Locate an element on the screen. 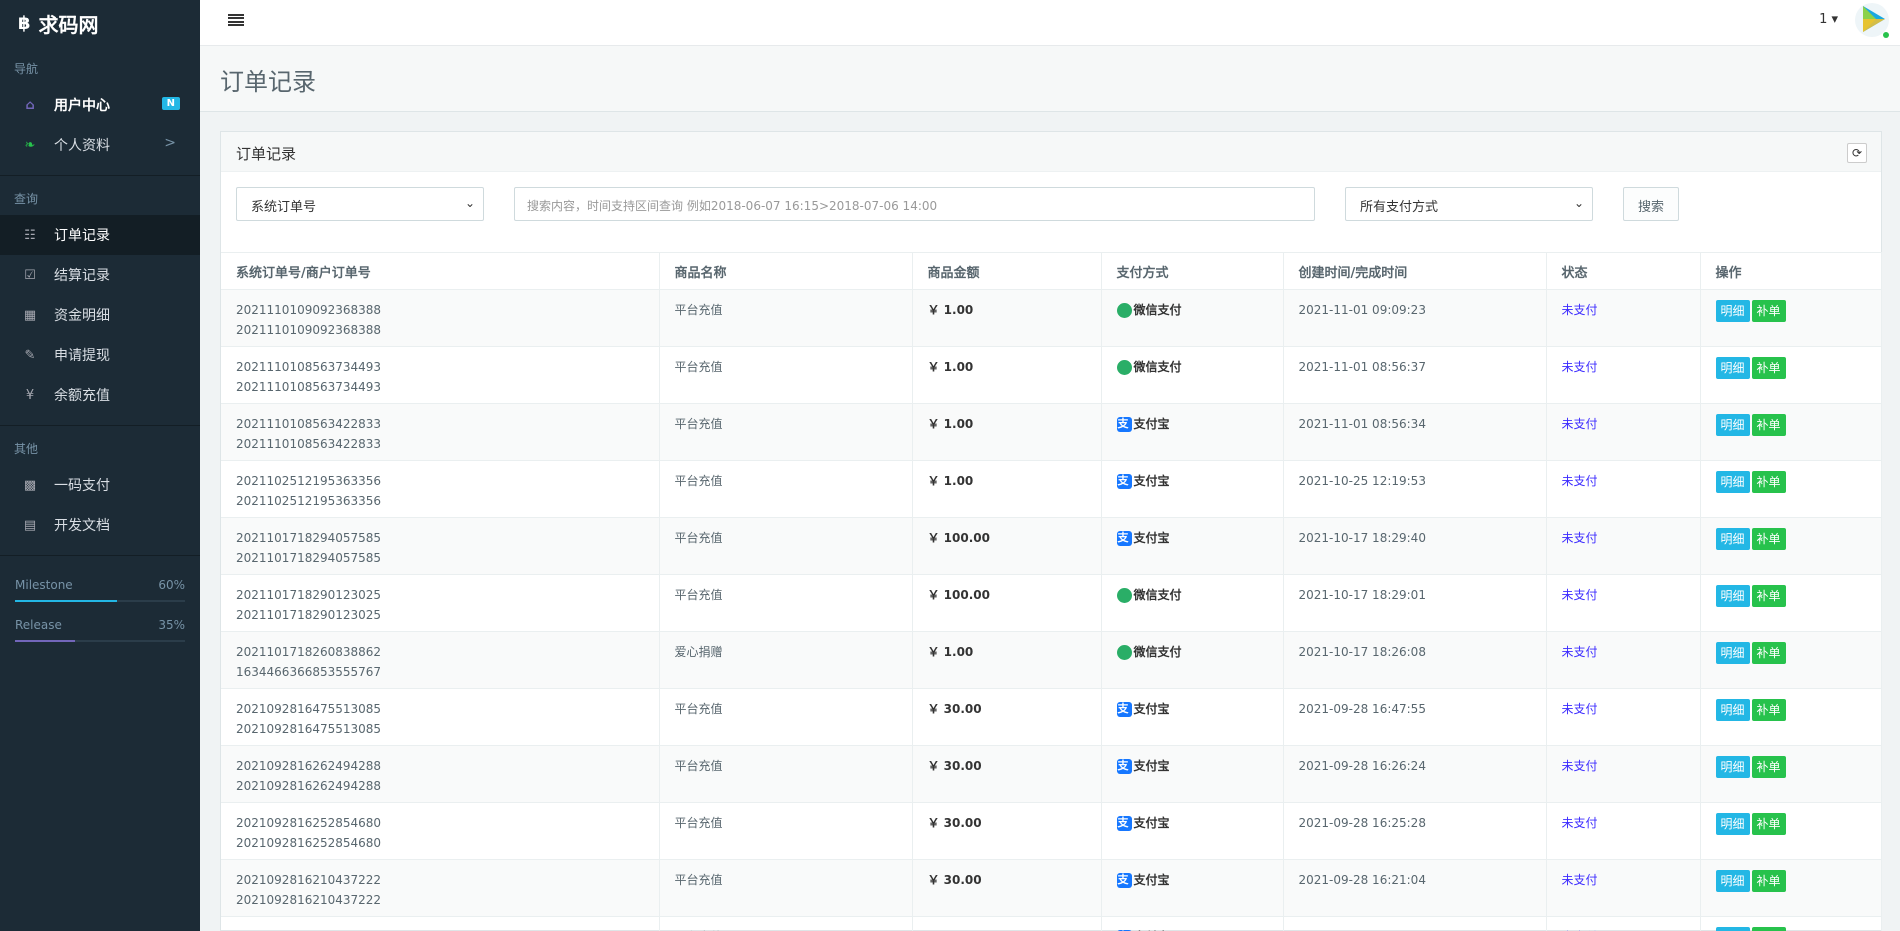 The width and height of the screenshot is (1900, 931). amount: ￥ 100.00 is located at coordinates (959, 595).